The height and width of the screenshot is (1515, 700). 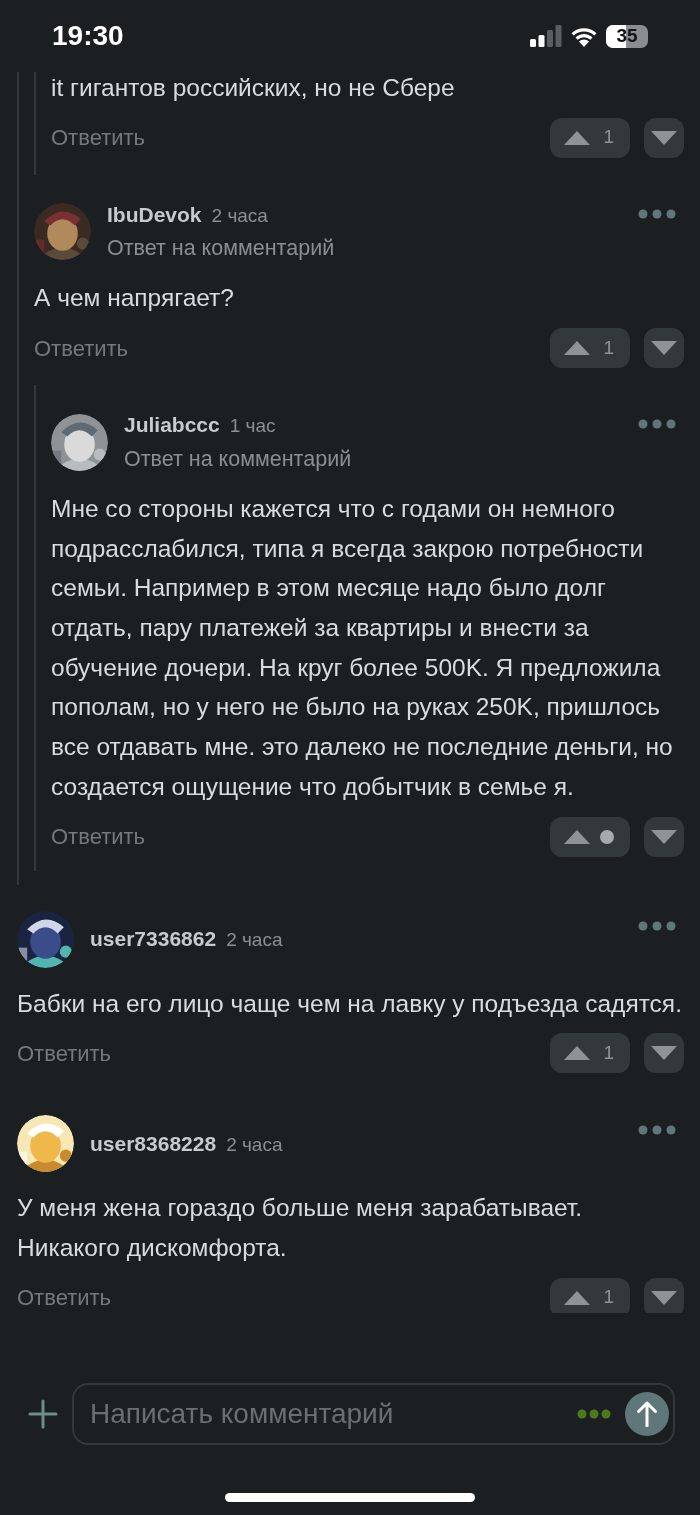 What do you see at coordinates (88, 36) in the screenshot?
I see `clock-time: 19:30` at bounding box center [88, 36].